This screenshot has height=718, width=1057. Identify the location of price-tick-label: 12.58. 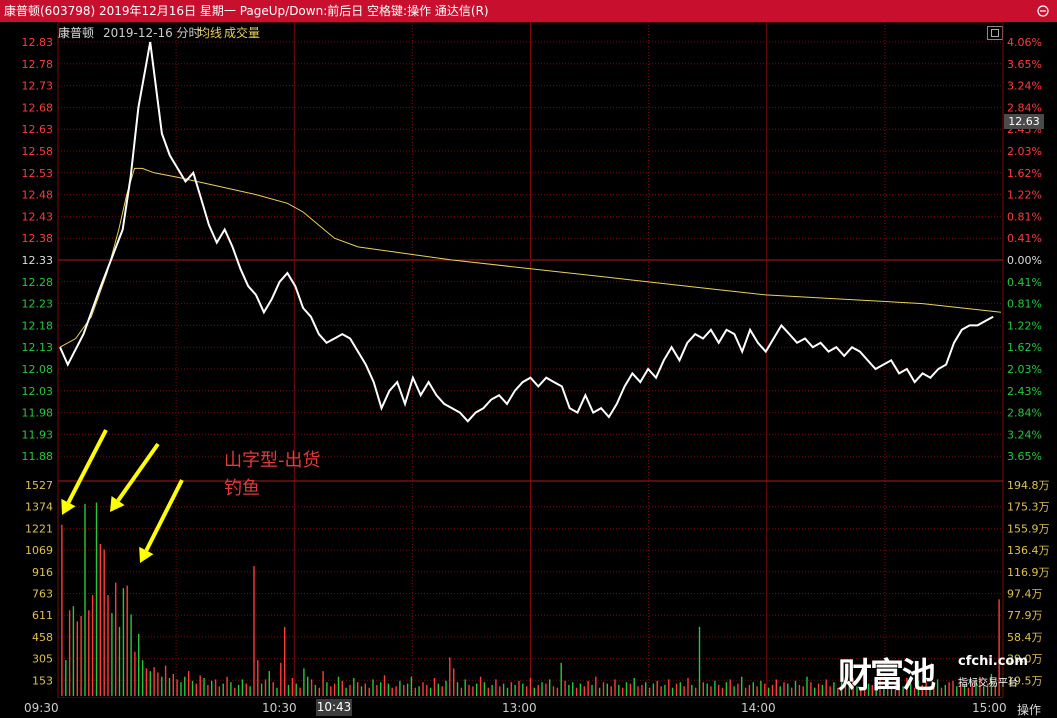
(38, 151).